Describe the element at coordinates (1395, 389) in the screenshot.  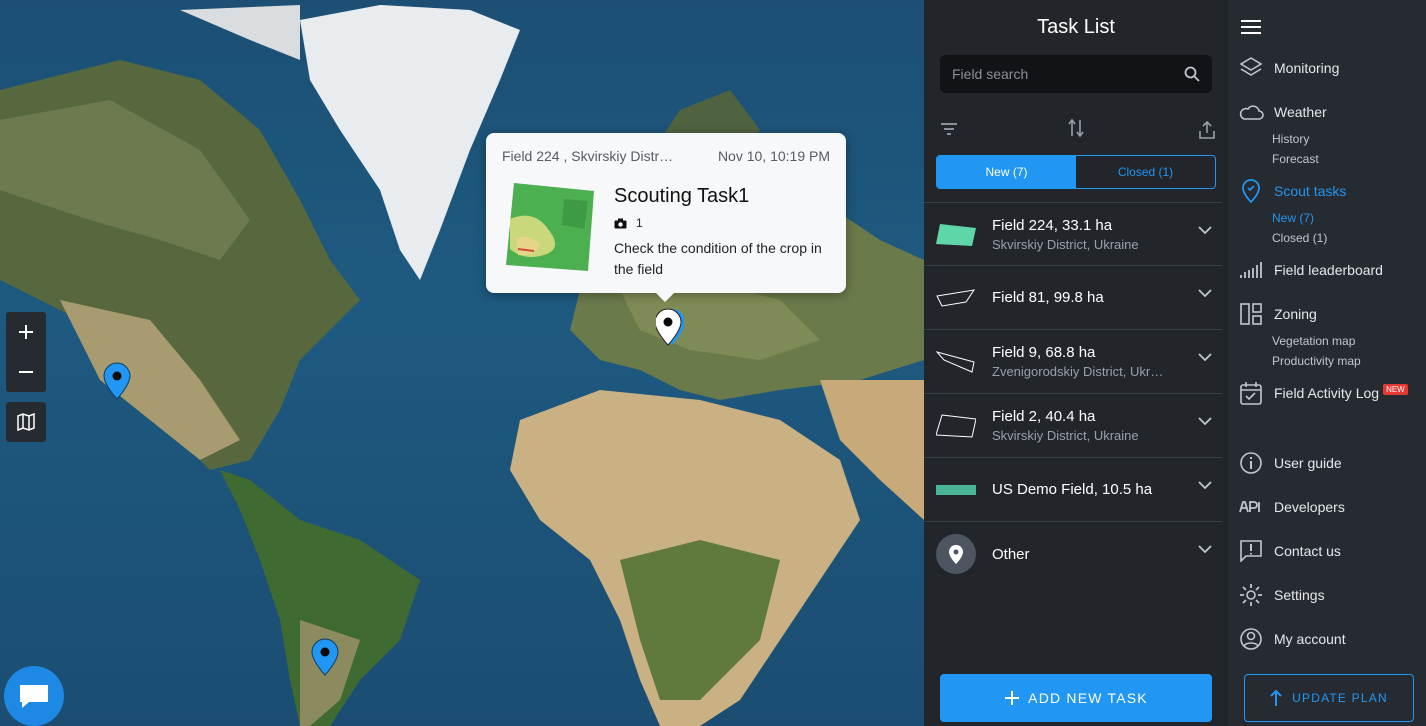
I see `new-badge: NEW` at that location.